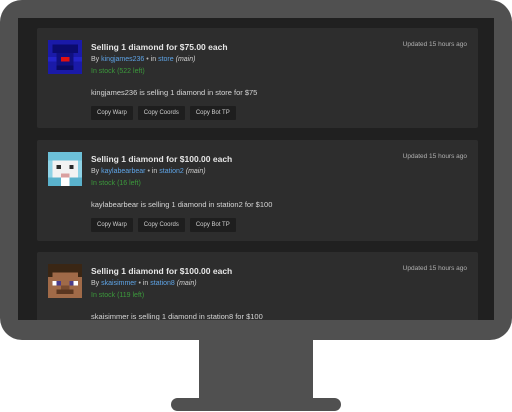 This screenshot has width=512, height=412. I want to click on location-link: station2, so click(171, 171).